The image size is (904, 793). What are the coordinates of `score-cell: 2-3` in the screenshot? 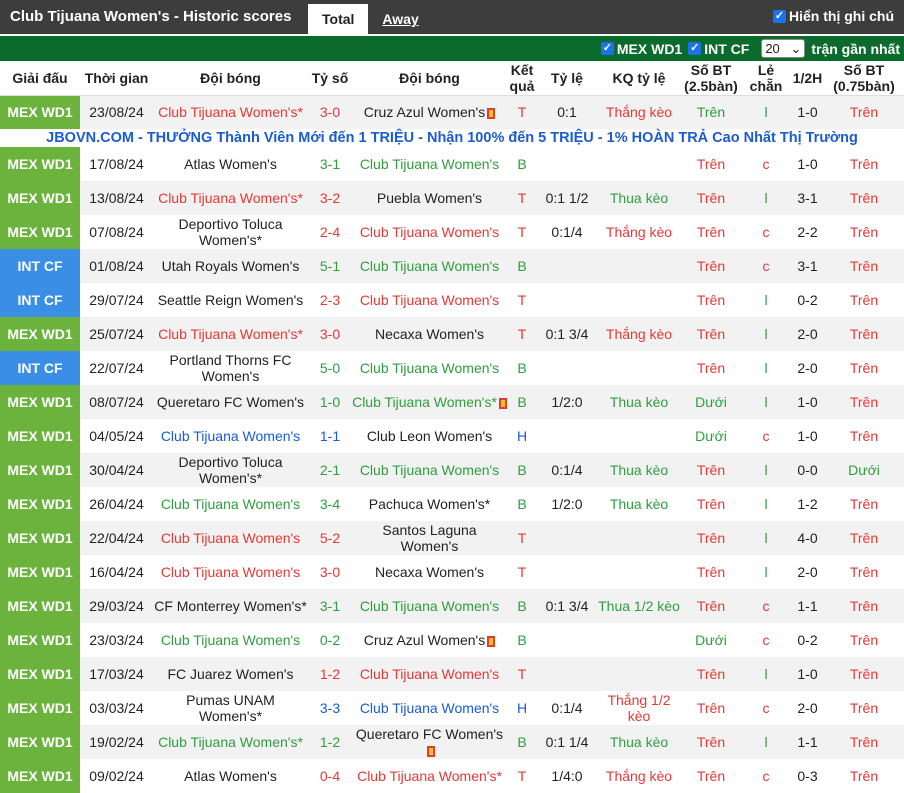 It's located at (330, 300).